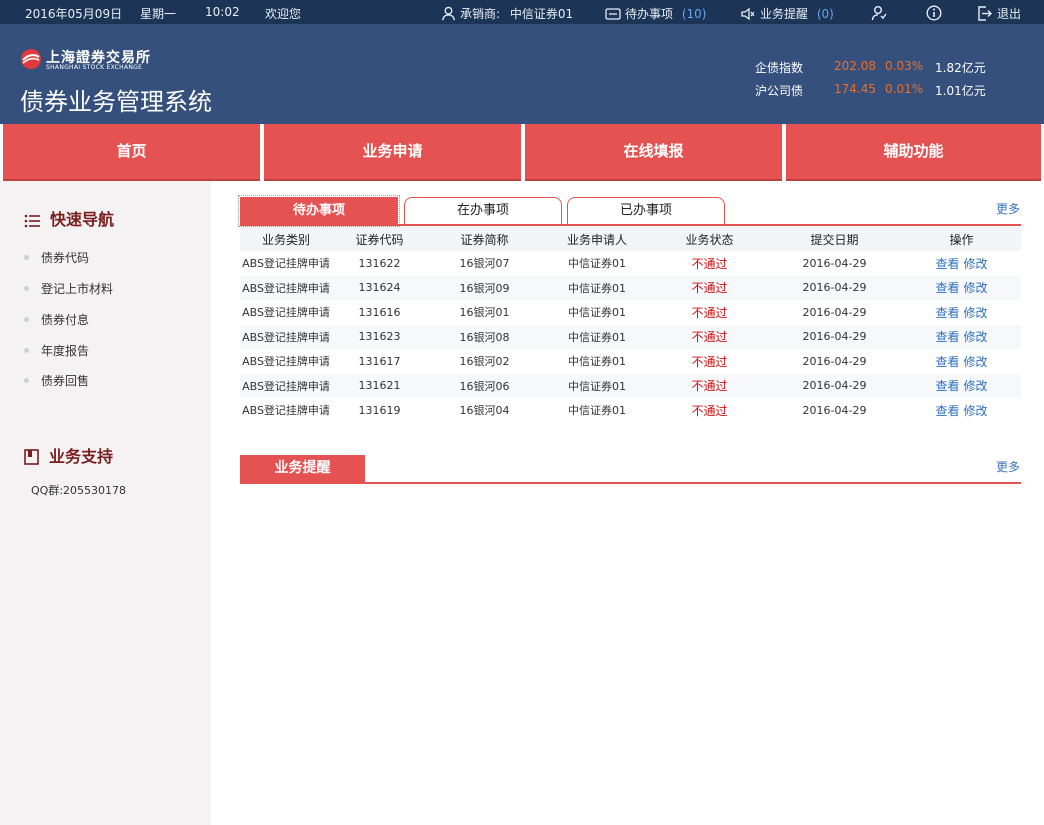  I want to click on index-turnover: 1.82亿元, so click(960, 68).